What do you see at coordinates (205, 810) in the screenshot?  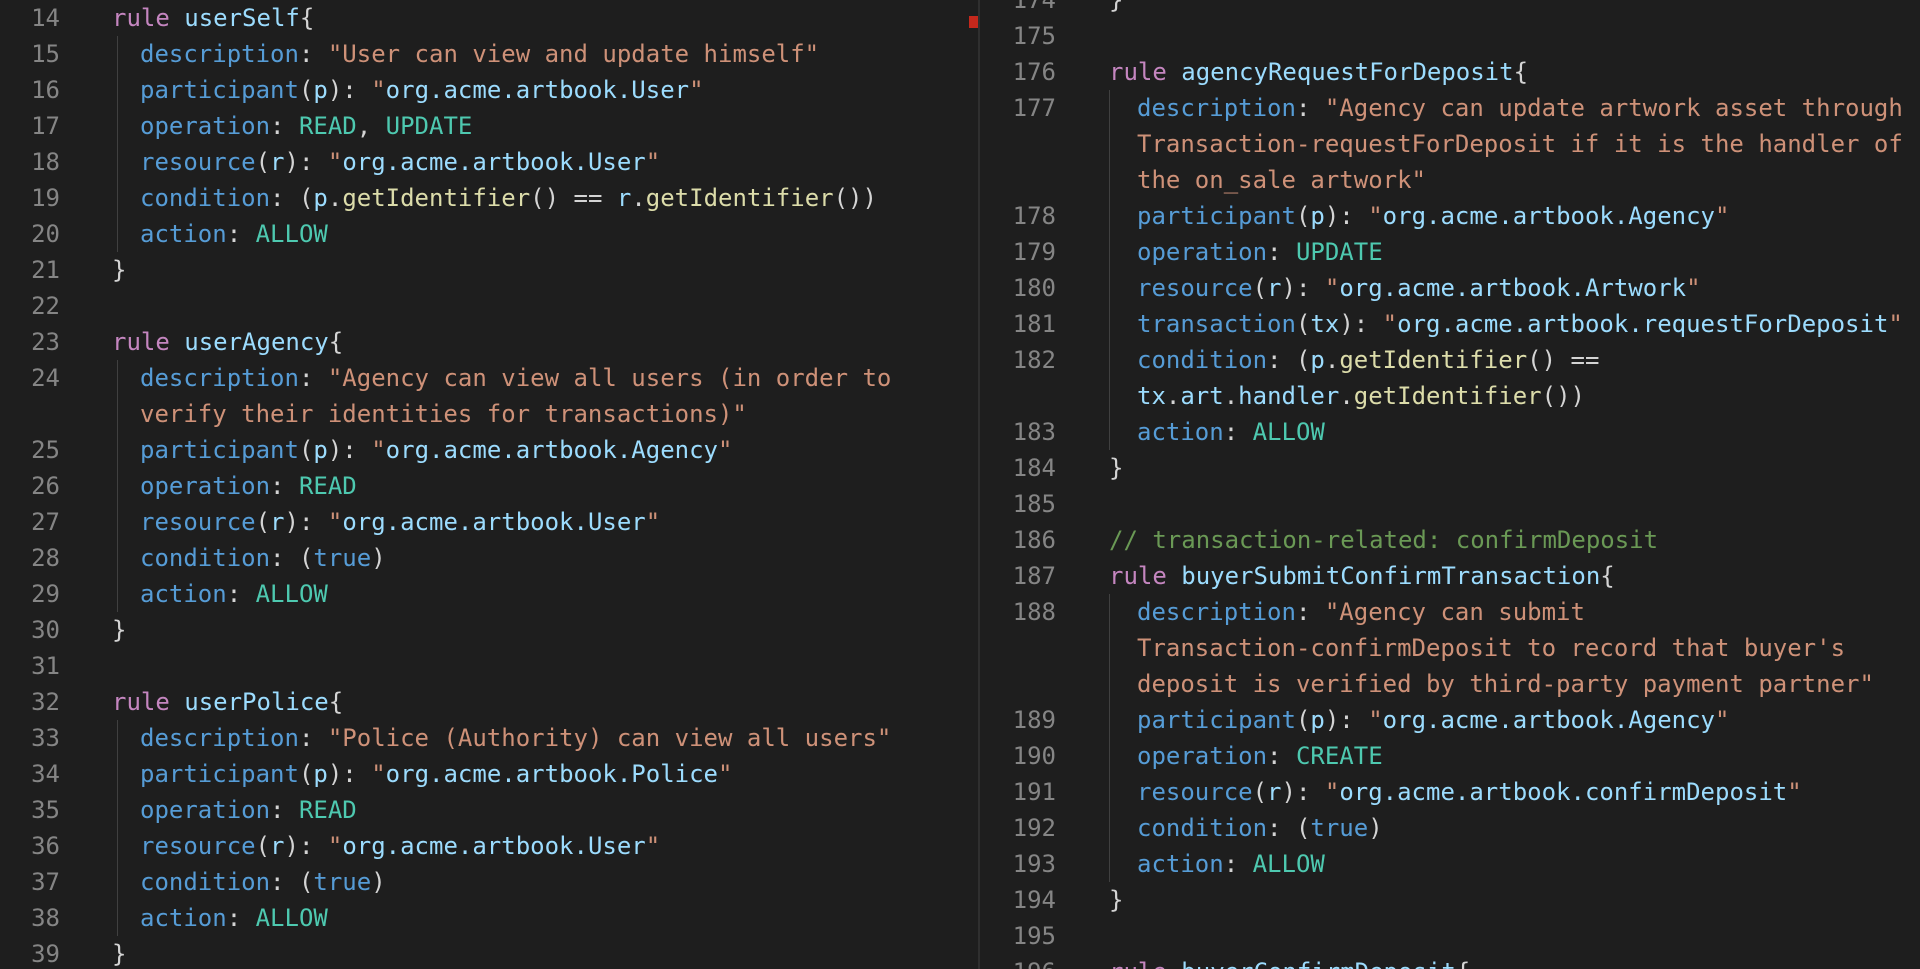 I see `code-token: operation` at bounding box center [205, 810].